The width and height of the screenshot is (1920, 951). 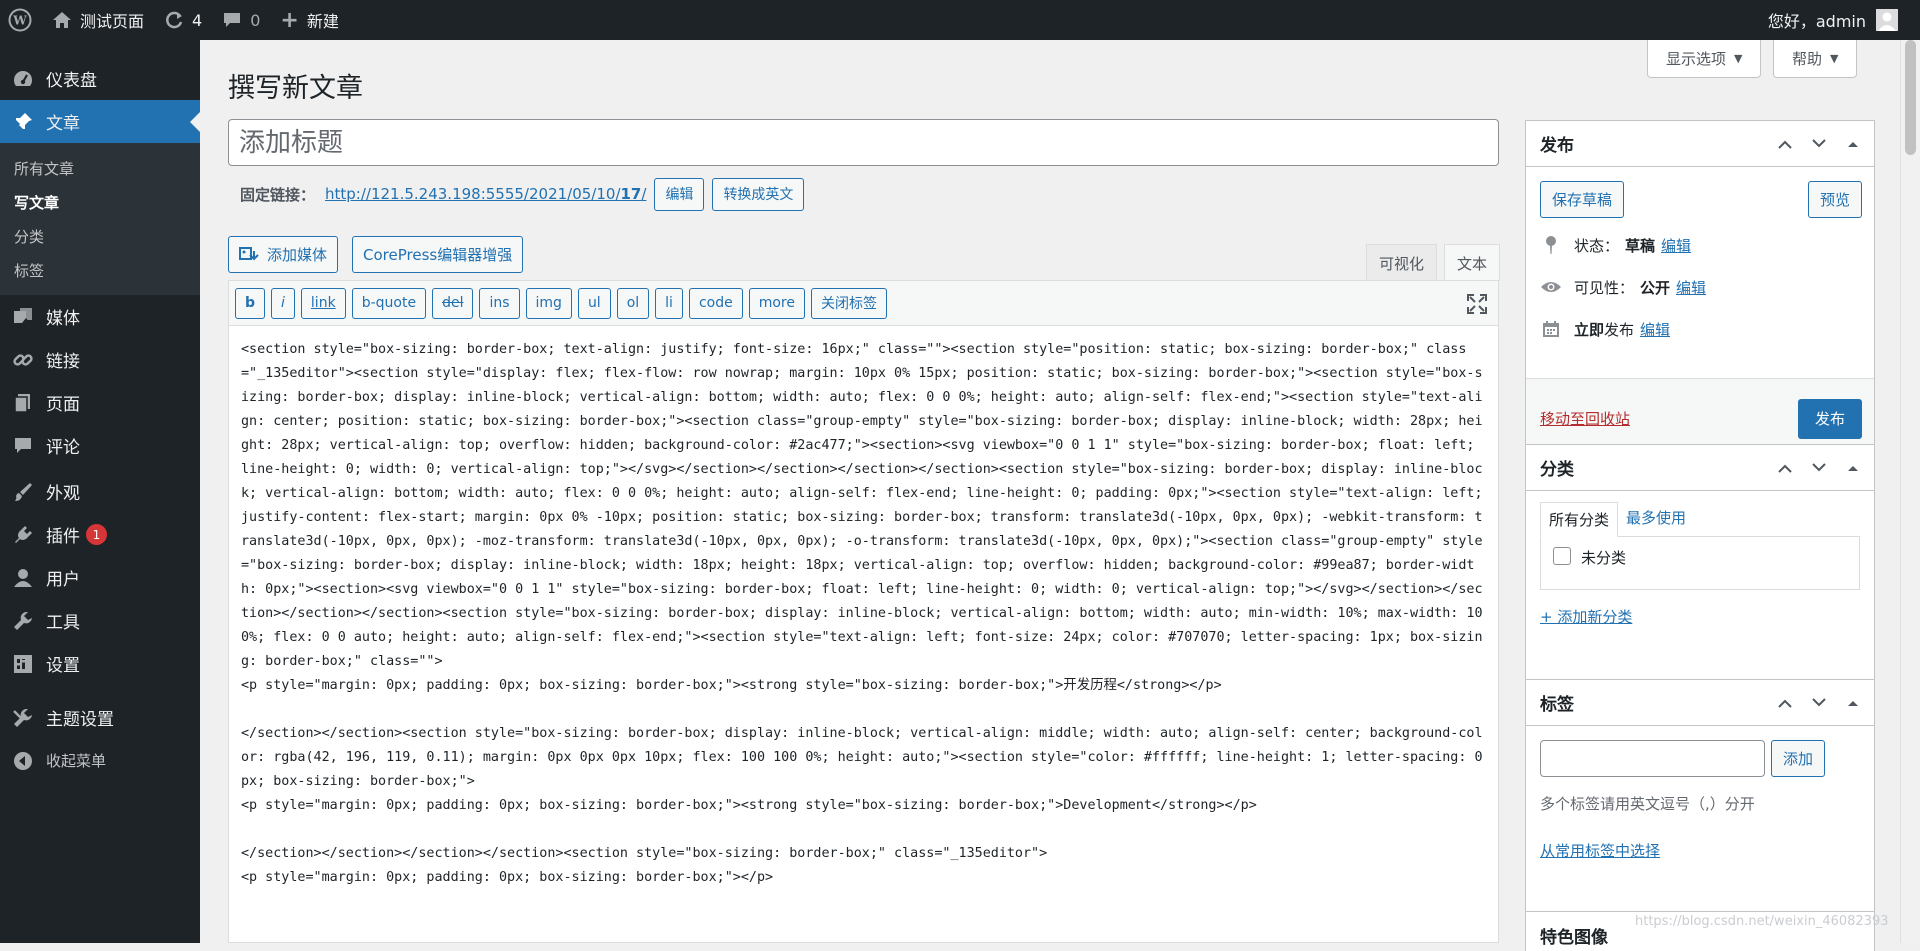 What do you see at coordinates (100, 760) in the screenshot?
I see `menu-collapse: 收起菜单` at bounding box center [100, 760].